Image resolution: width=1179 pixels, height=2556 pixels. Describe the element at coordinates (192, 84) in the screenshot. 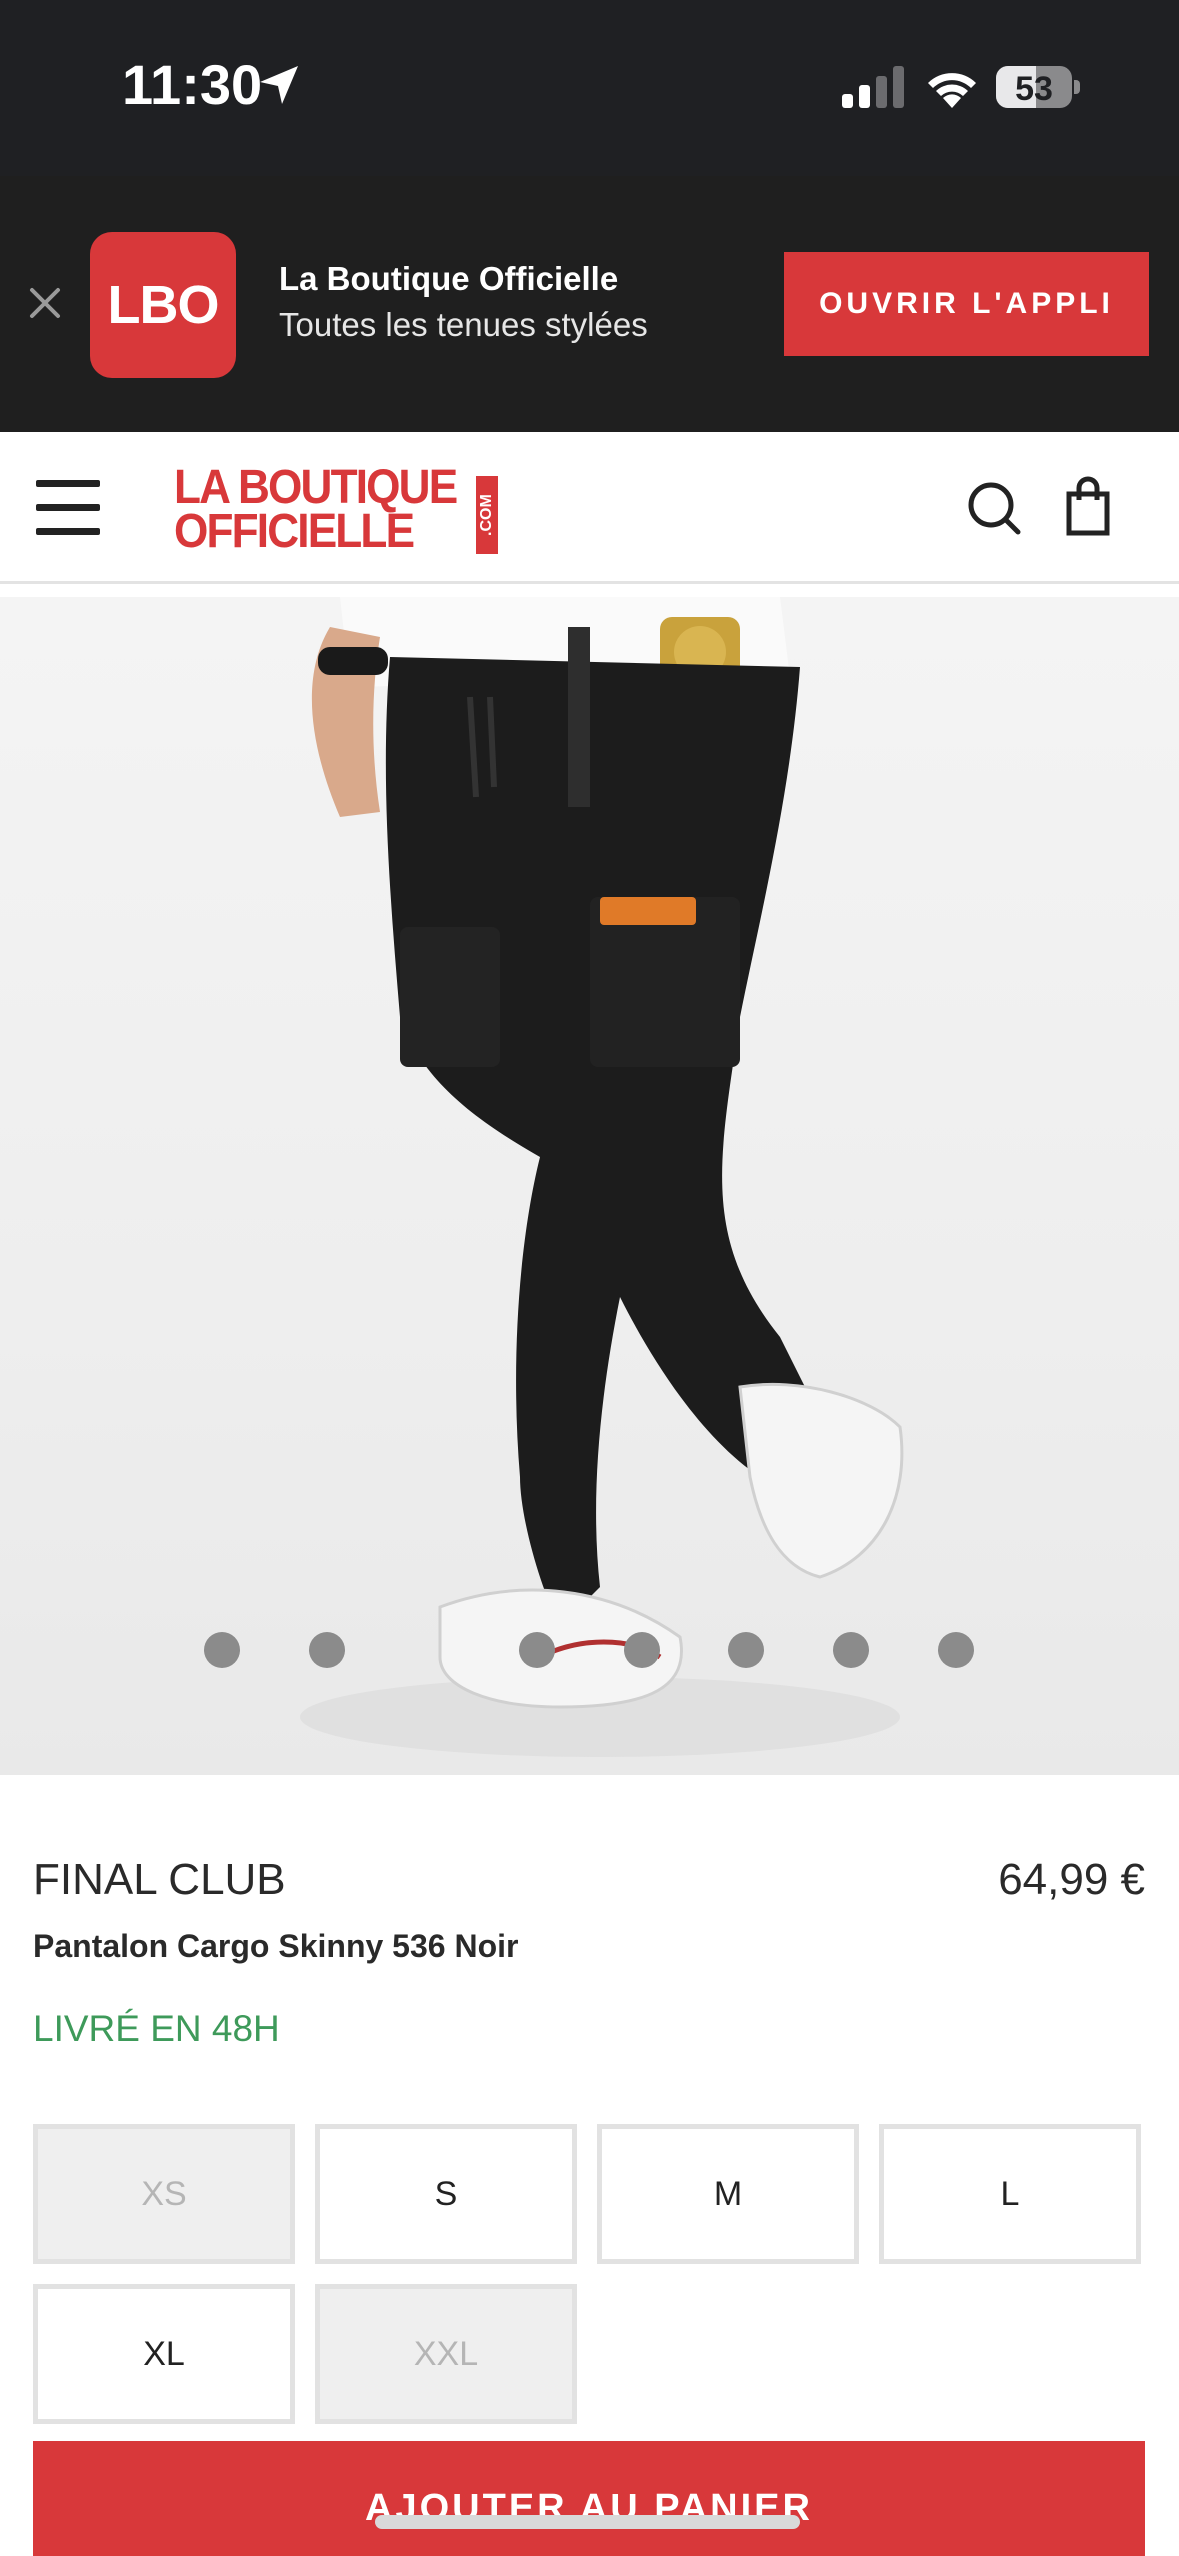

I see `status-time: 11:30` at that location.